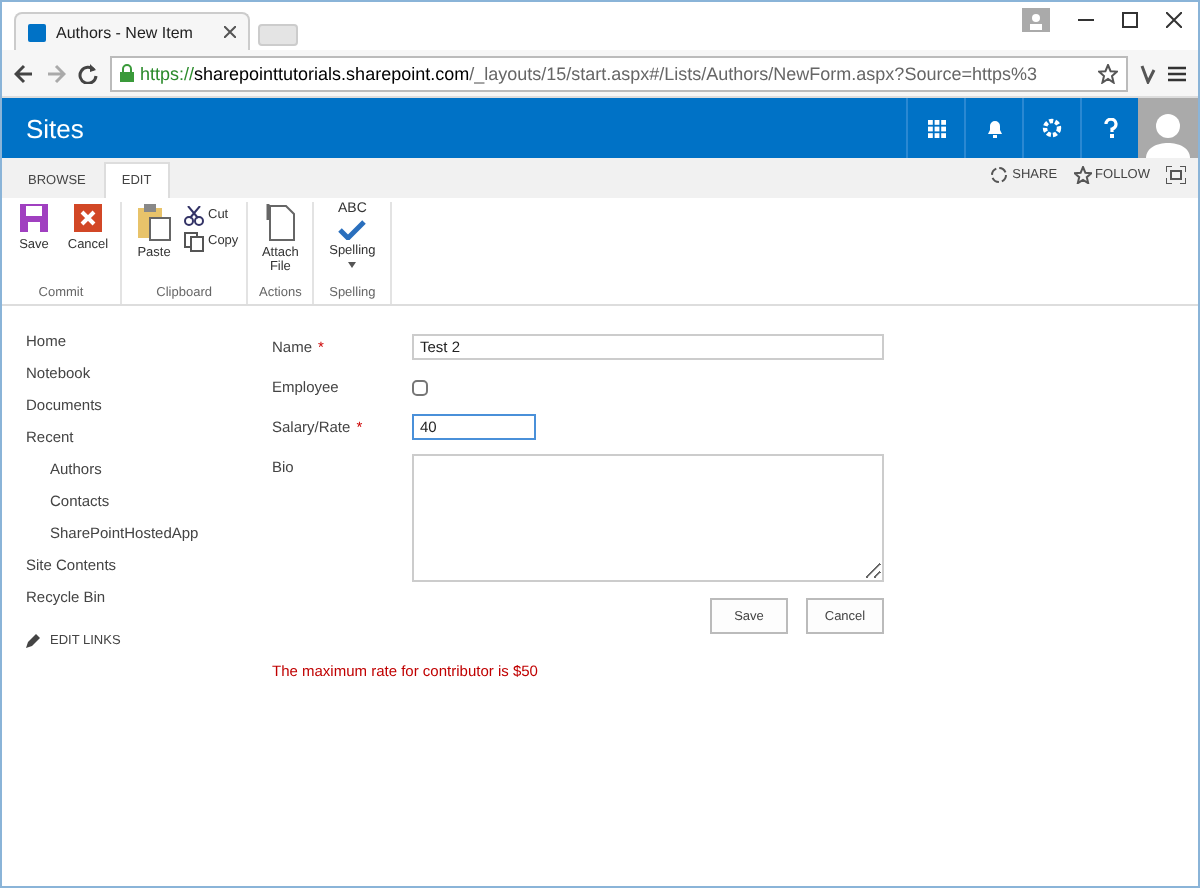 The width and height of the screenshot is (1200, 888). I want to click on menu-icon, so click(1177, 73).